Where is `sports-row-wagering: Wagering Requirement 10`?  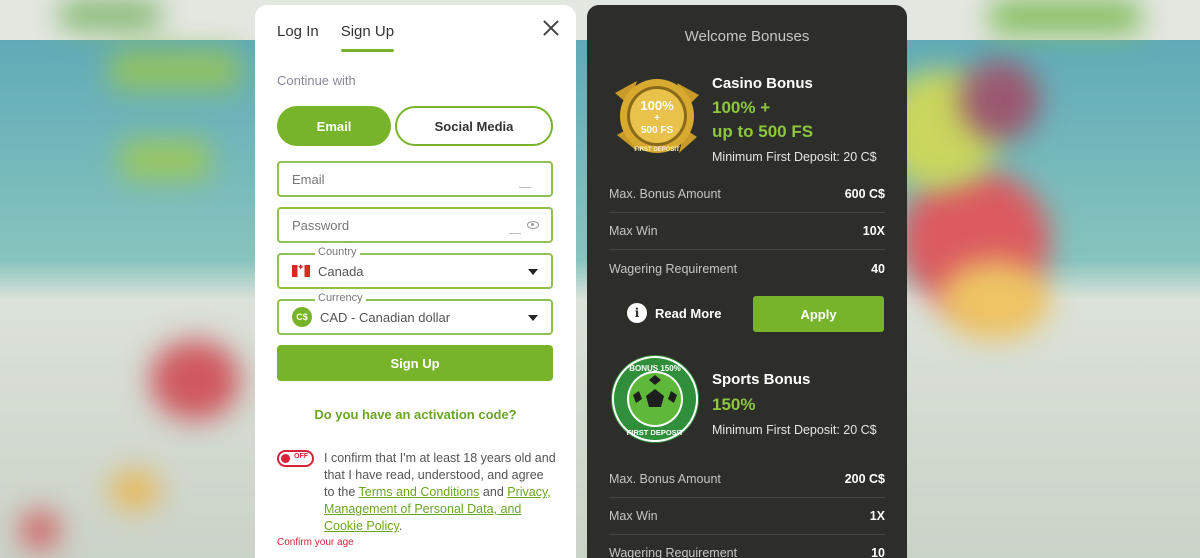 sports-row-wagering: Wagering Requirement 10 is located at coordinates (747, 546).